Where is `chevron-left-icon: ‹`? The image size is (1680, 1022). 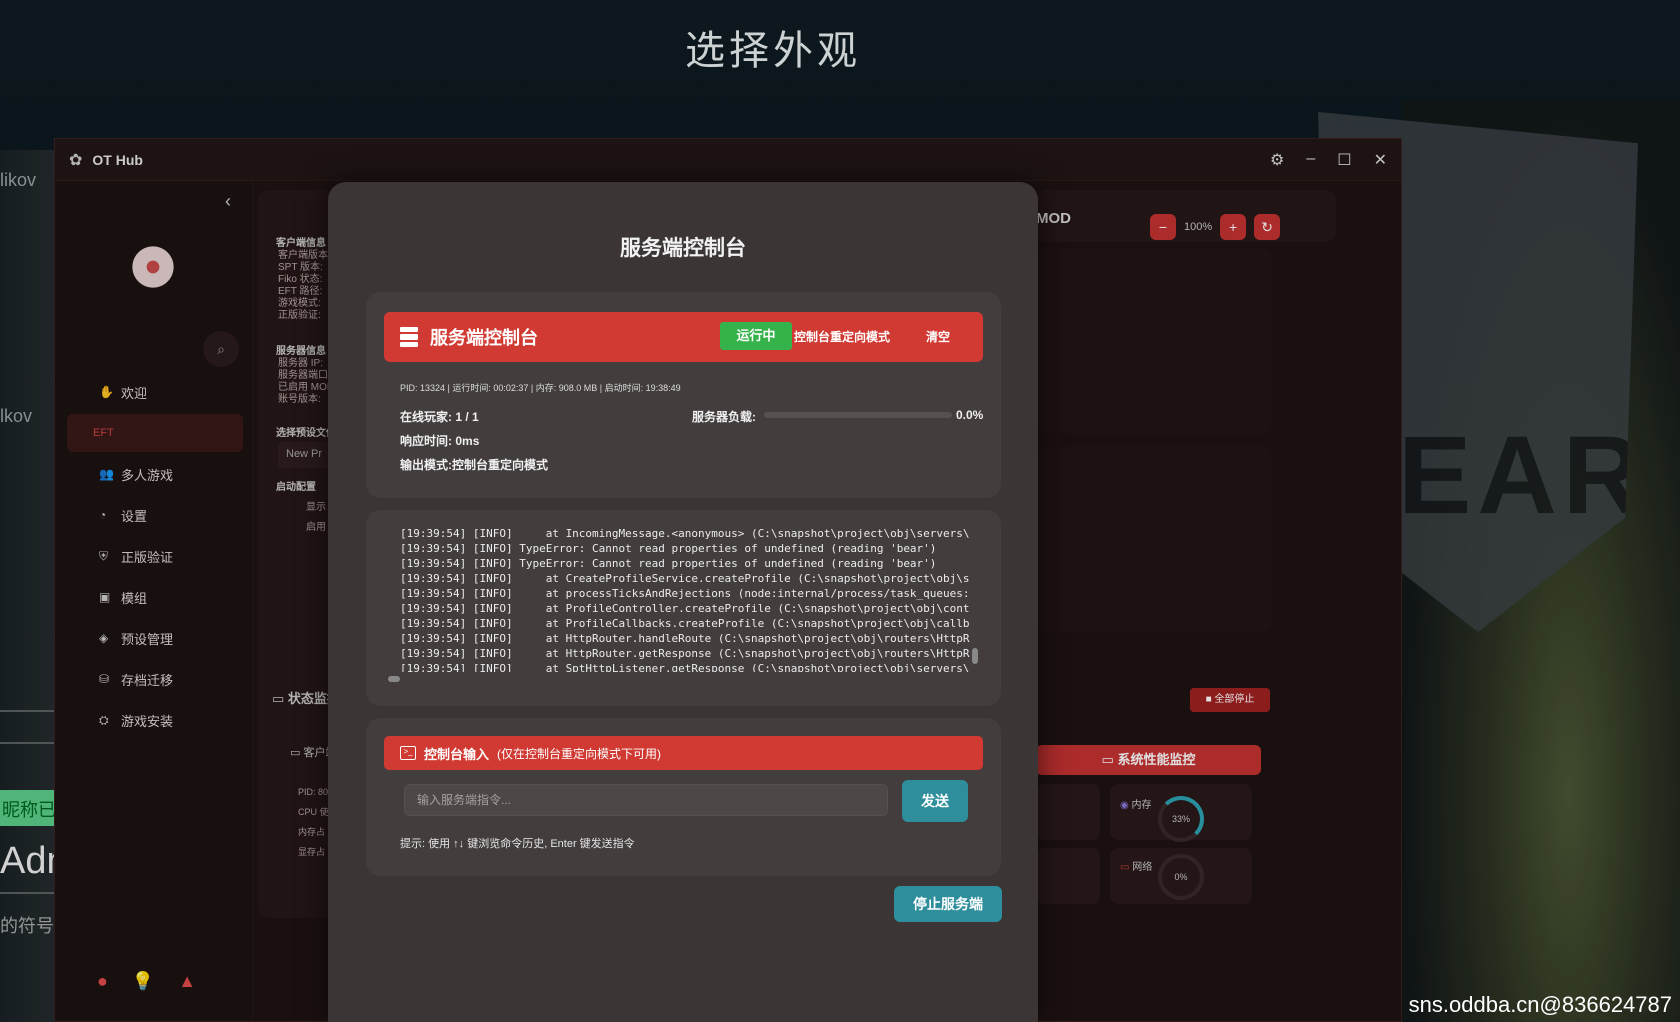 chevron-left-icon: ‹ is located at coordinates (228, 201).